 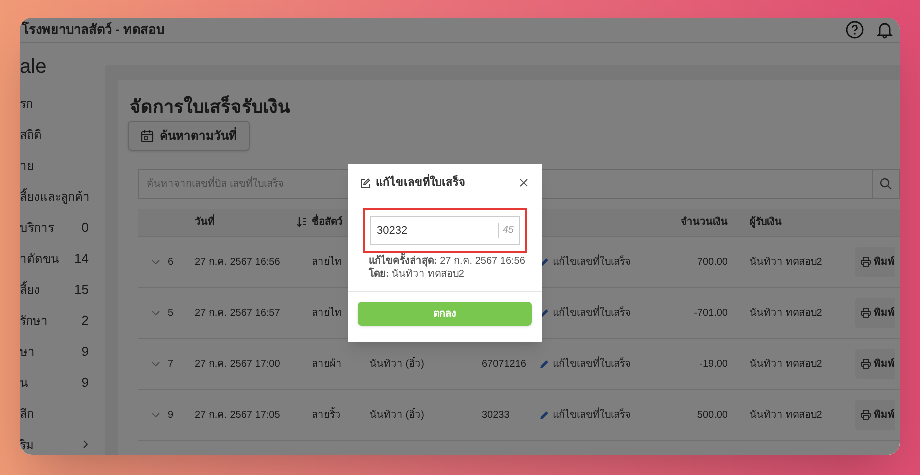 What do you see at coordinates (62, 134) in the screenshot?
I see `sidebar-item: สถิติ` at bounding box center [62, 134].